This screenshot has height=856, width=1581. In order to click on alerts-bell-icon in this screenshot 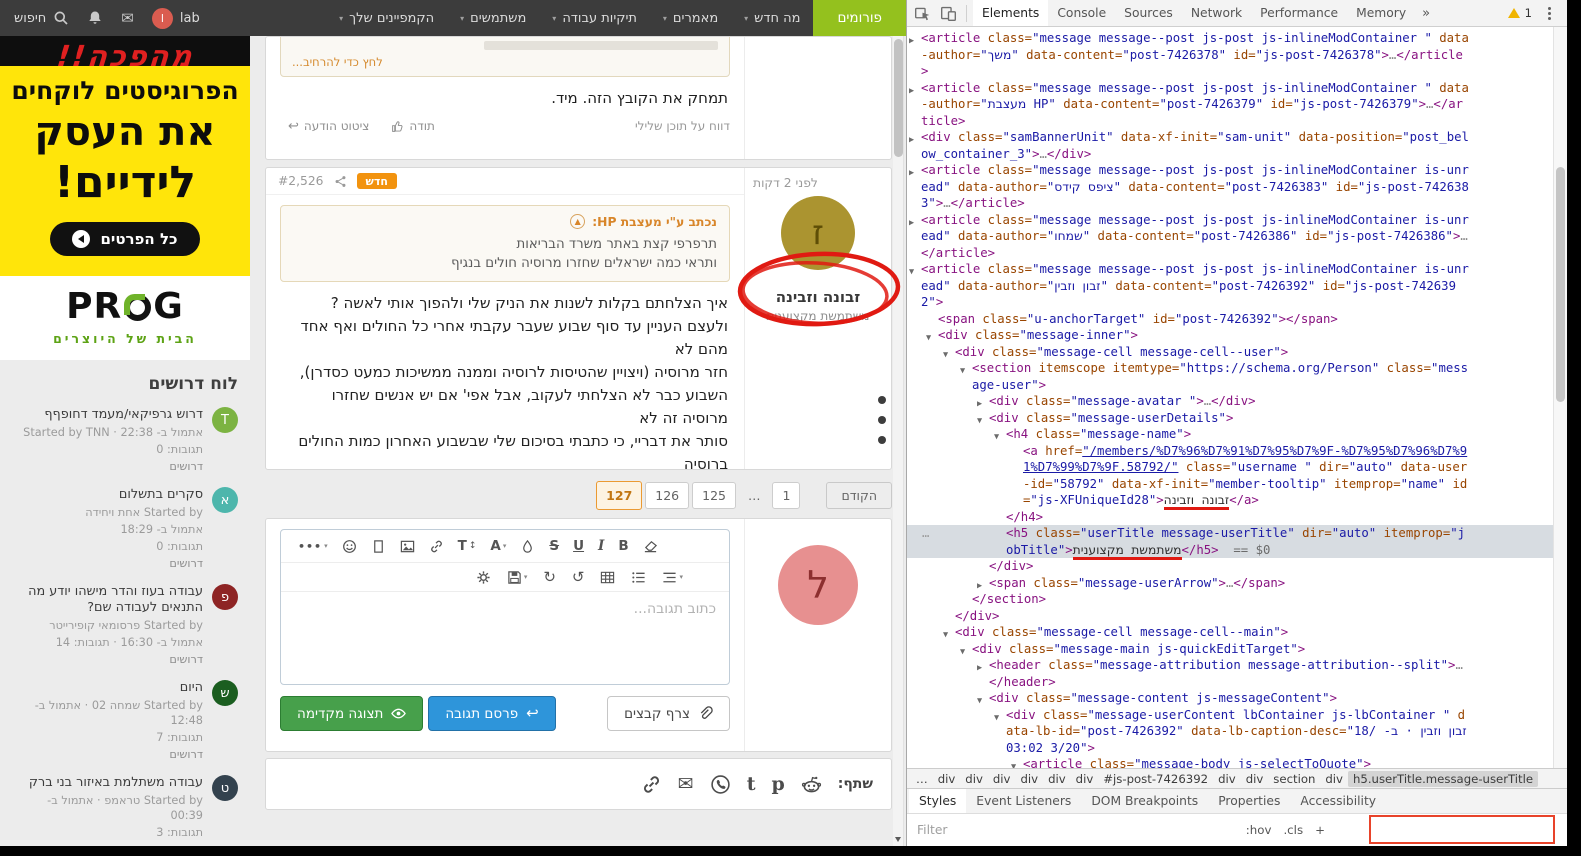, I will do `click(95, 18)`.